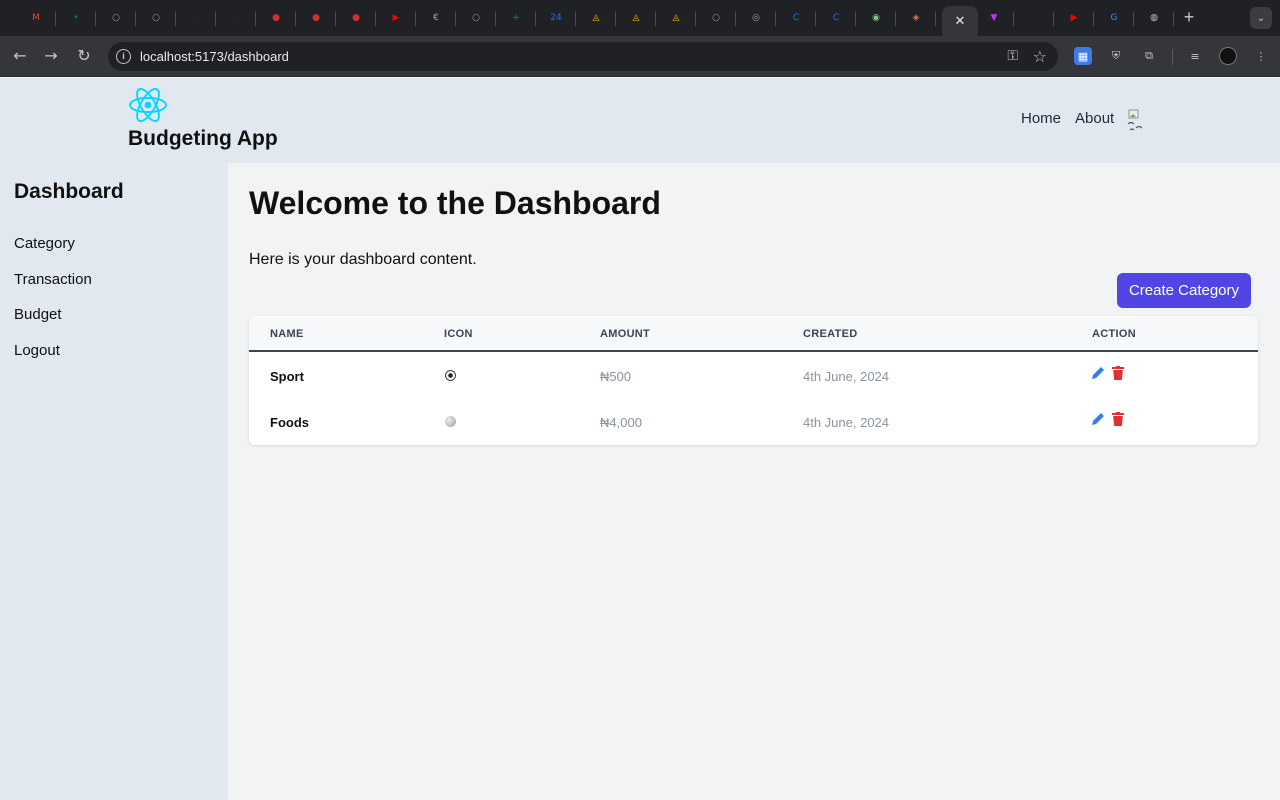 The height and width of the screenshot is (800, 1280). Describe the element at coordinates (51, 56) in the screenshot. I see `forward-icon: →` at that location.